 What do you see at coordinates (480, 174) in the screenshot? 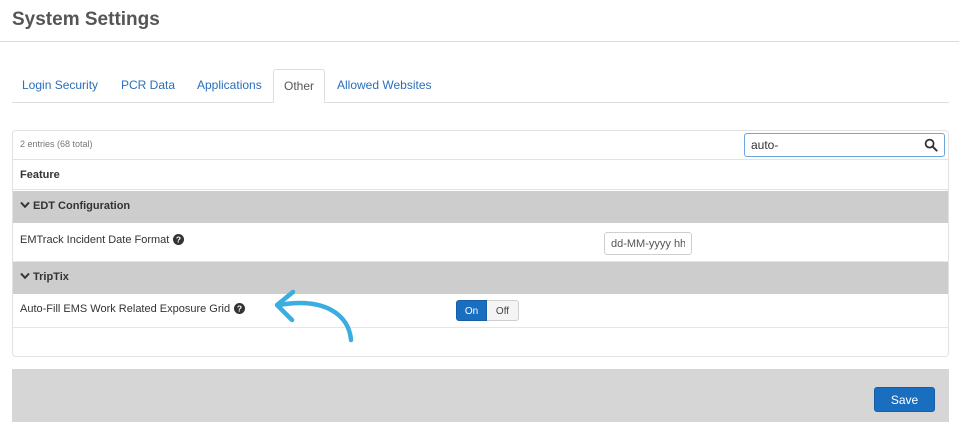
I see `table-header-row: Feature` at bounding box center [480, 174].